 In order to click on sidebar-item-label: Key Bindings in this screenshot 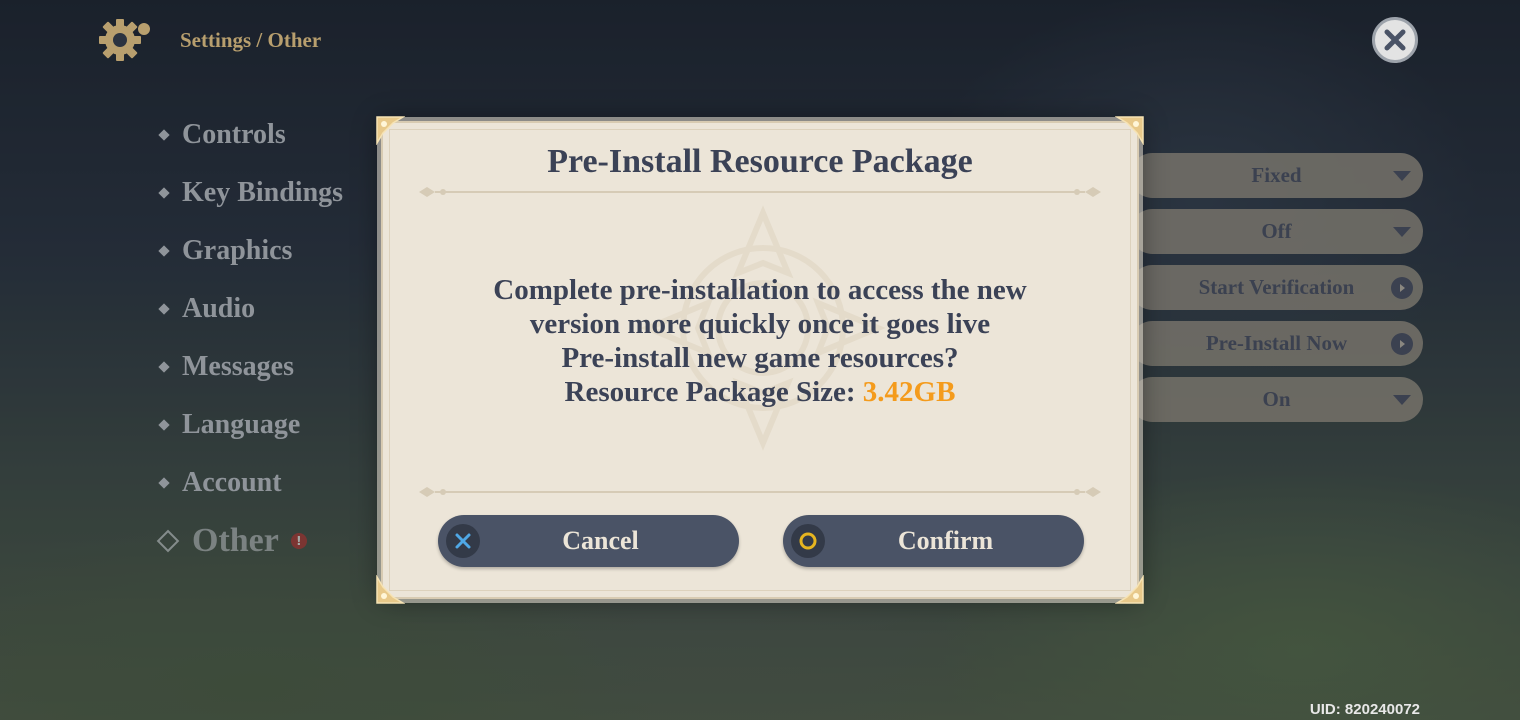, I will do `click(263, 192)`.